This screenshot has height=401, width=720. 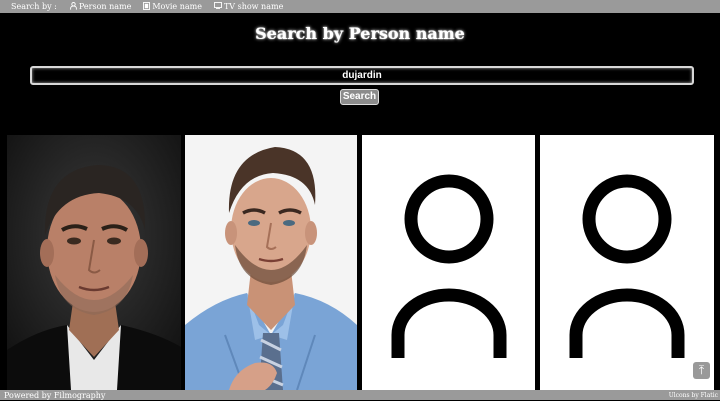 I want to click on nav-link-tv-show-name-label: TV show name, so click(x=253, y=6).